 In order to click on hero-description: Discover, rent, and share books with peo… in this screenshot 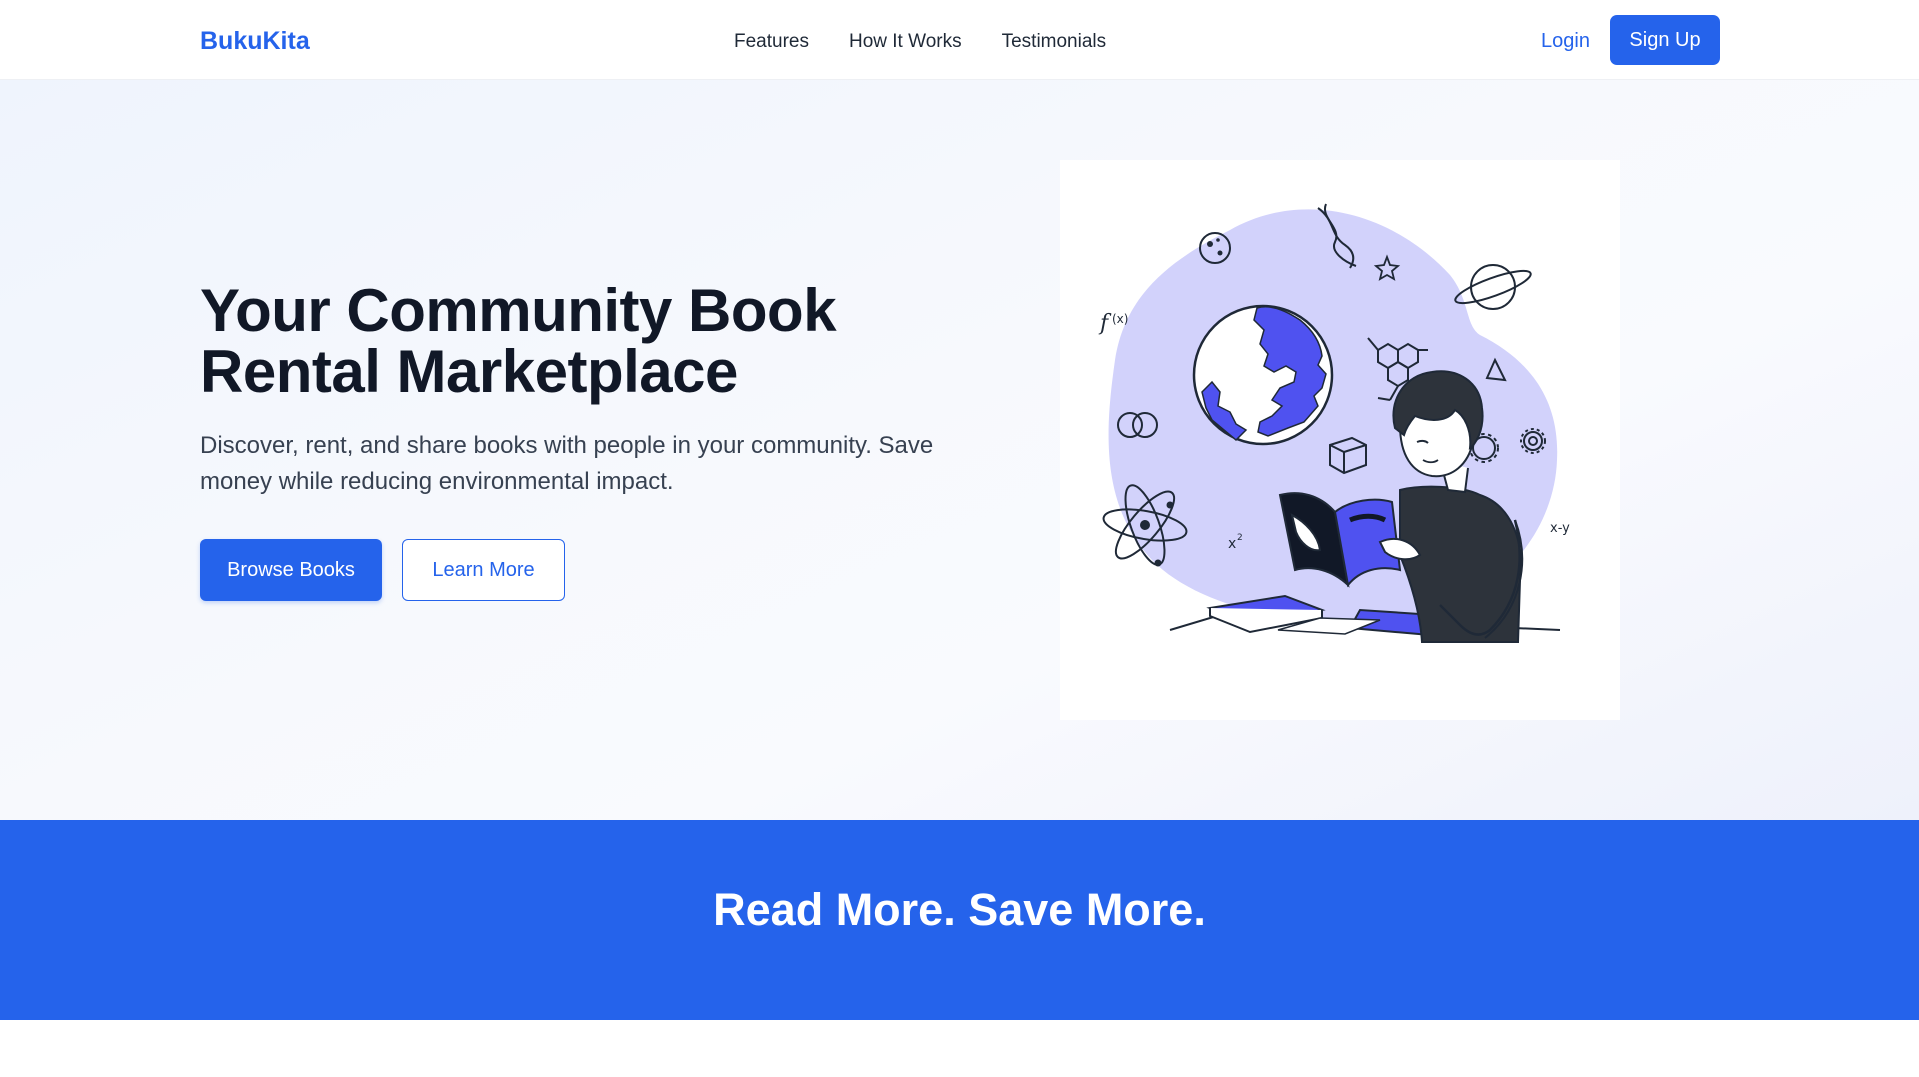, I will do `click(567, 463)`.